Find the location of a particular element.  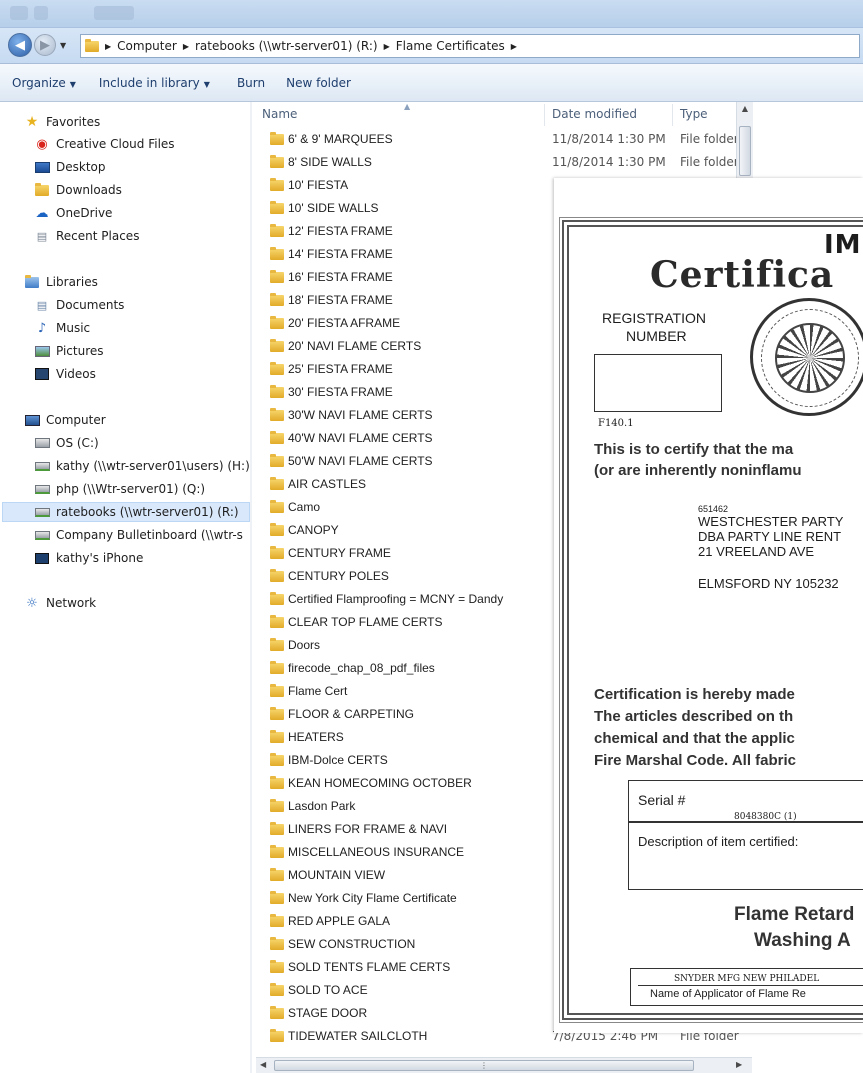

nav-drive-c: OS (C:) is located at coordinates (66, 443).